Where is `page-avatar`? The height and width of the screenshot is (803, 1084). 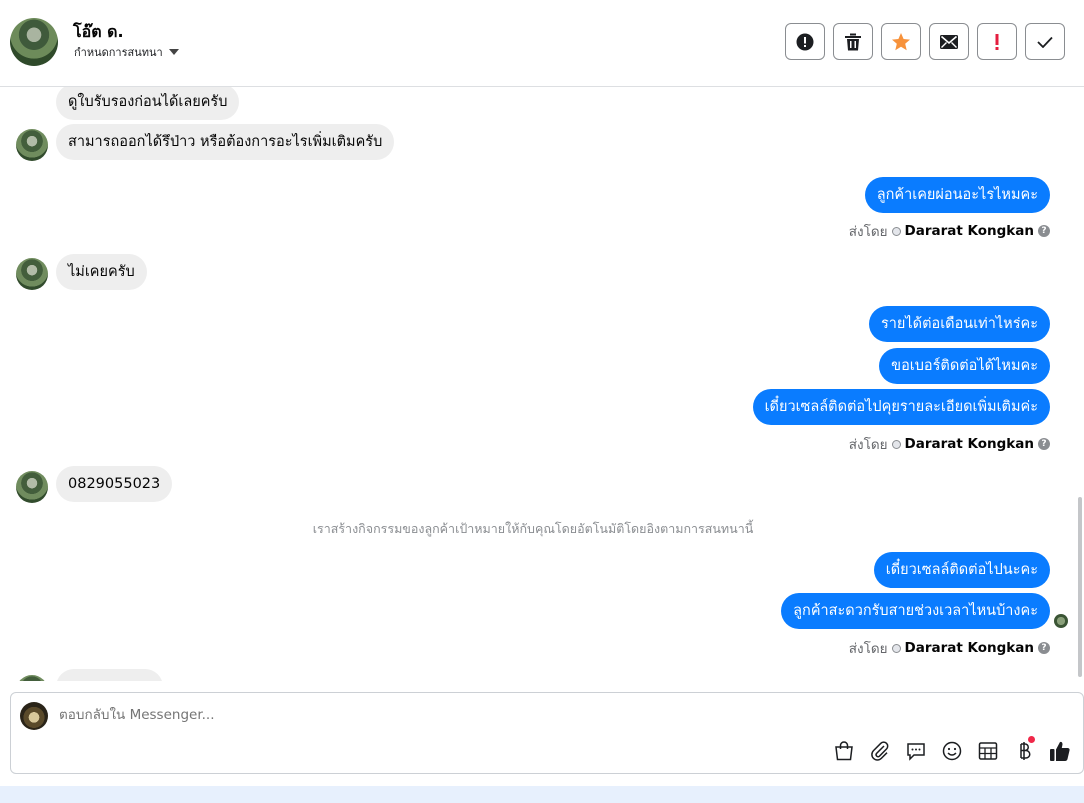 page-avatar is located at coordinates (34, 716).